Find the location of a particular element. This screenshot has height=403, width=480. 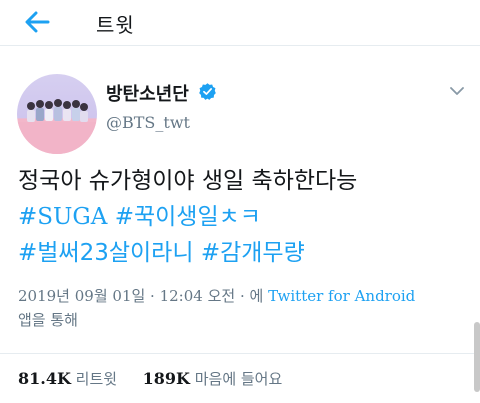

tweet-menu-button is located at coordinates (457, 91).